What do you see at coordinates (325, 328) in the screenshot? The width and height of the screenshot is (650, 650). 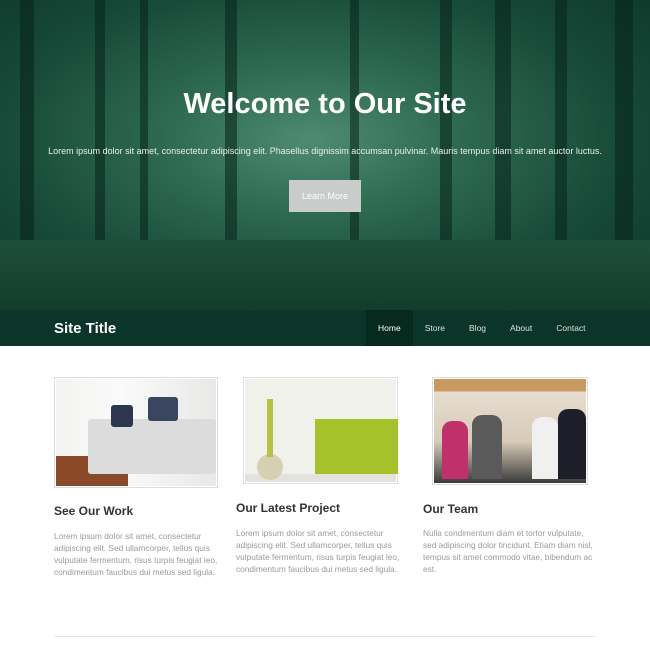 I see `navbar: Site Title Home Store Blog About Contact` at bounding box center [325, 328].